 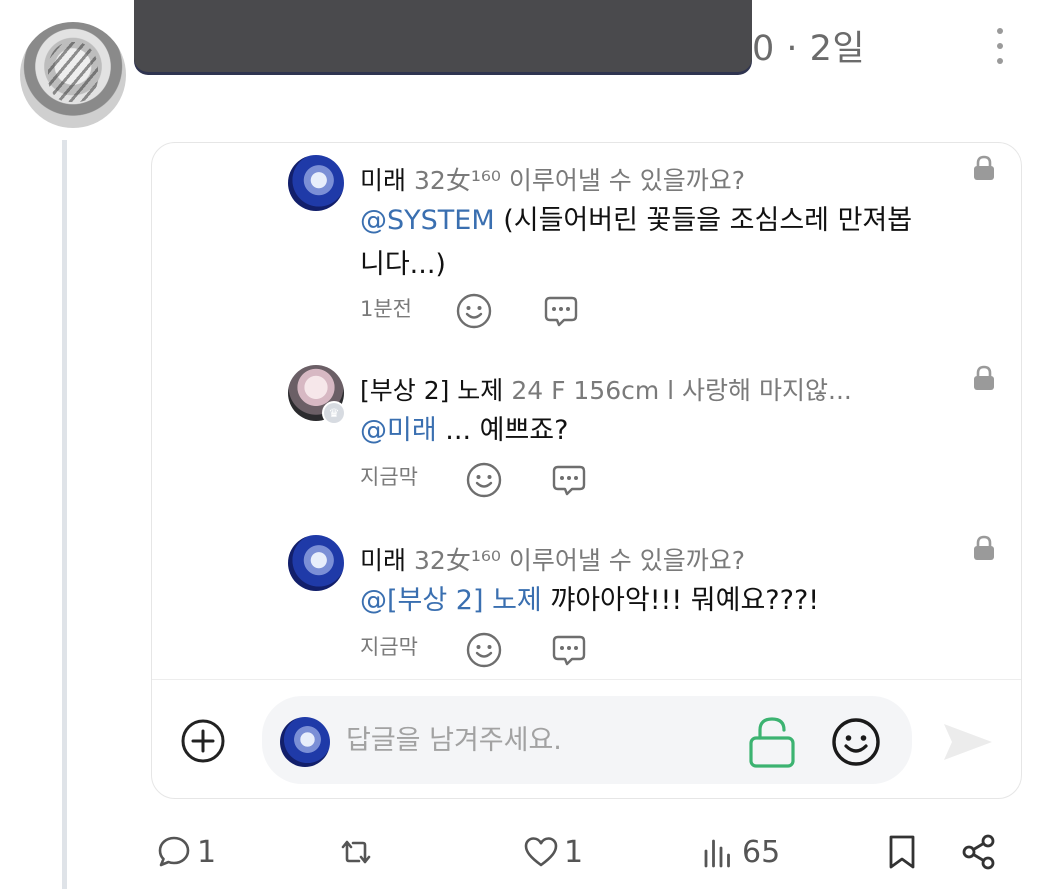 I want to click on repost-icon, so click(x=356, y=852).